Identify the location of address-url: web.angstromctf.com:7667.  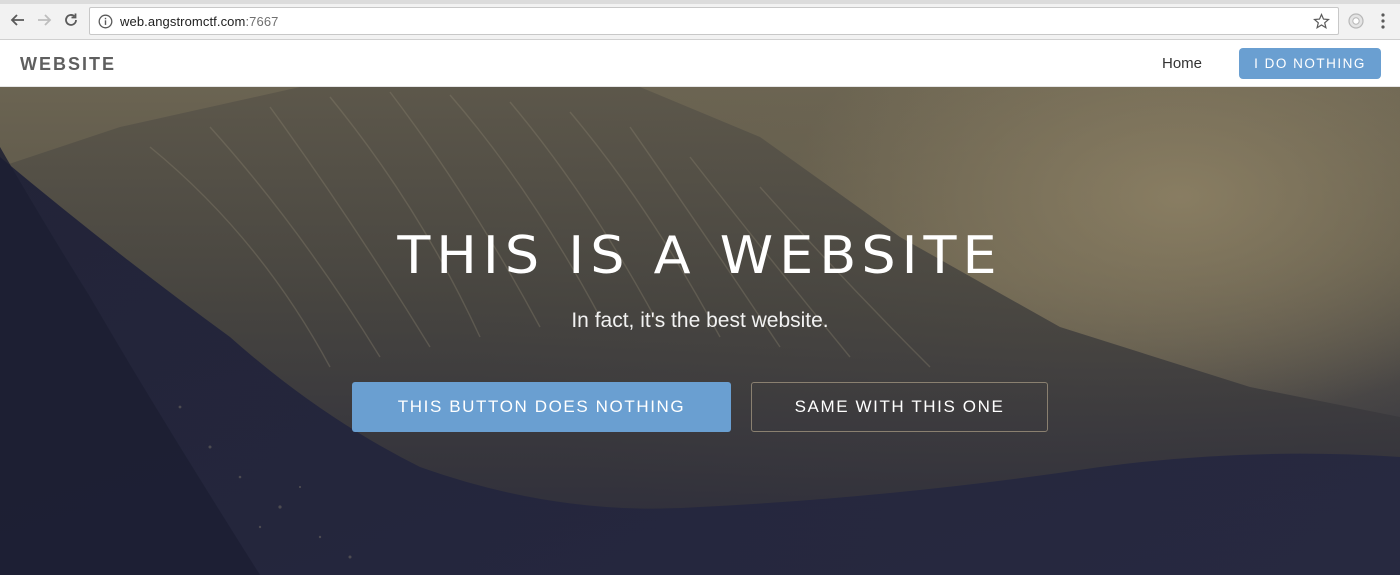
(199, 21).